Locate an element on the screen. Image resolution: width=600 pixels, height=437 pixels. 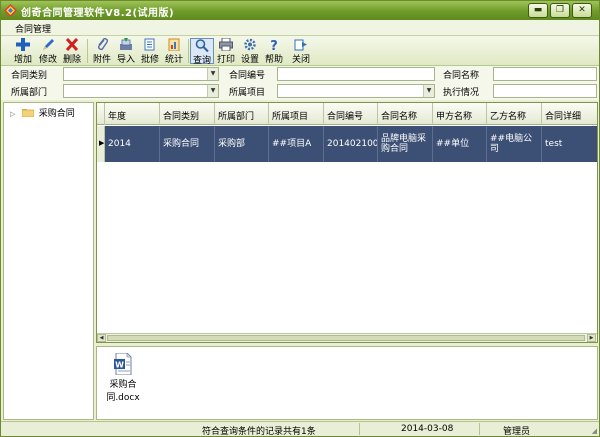
row-pointer-icon: ▶ is located at coordinates (102, 143).